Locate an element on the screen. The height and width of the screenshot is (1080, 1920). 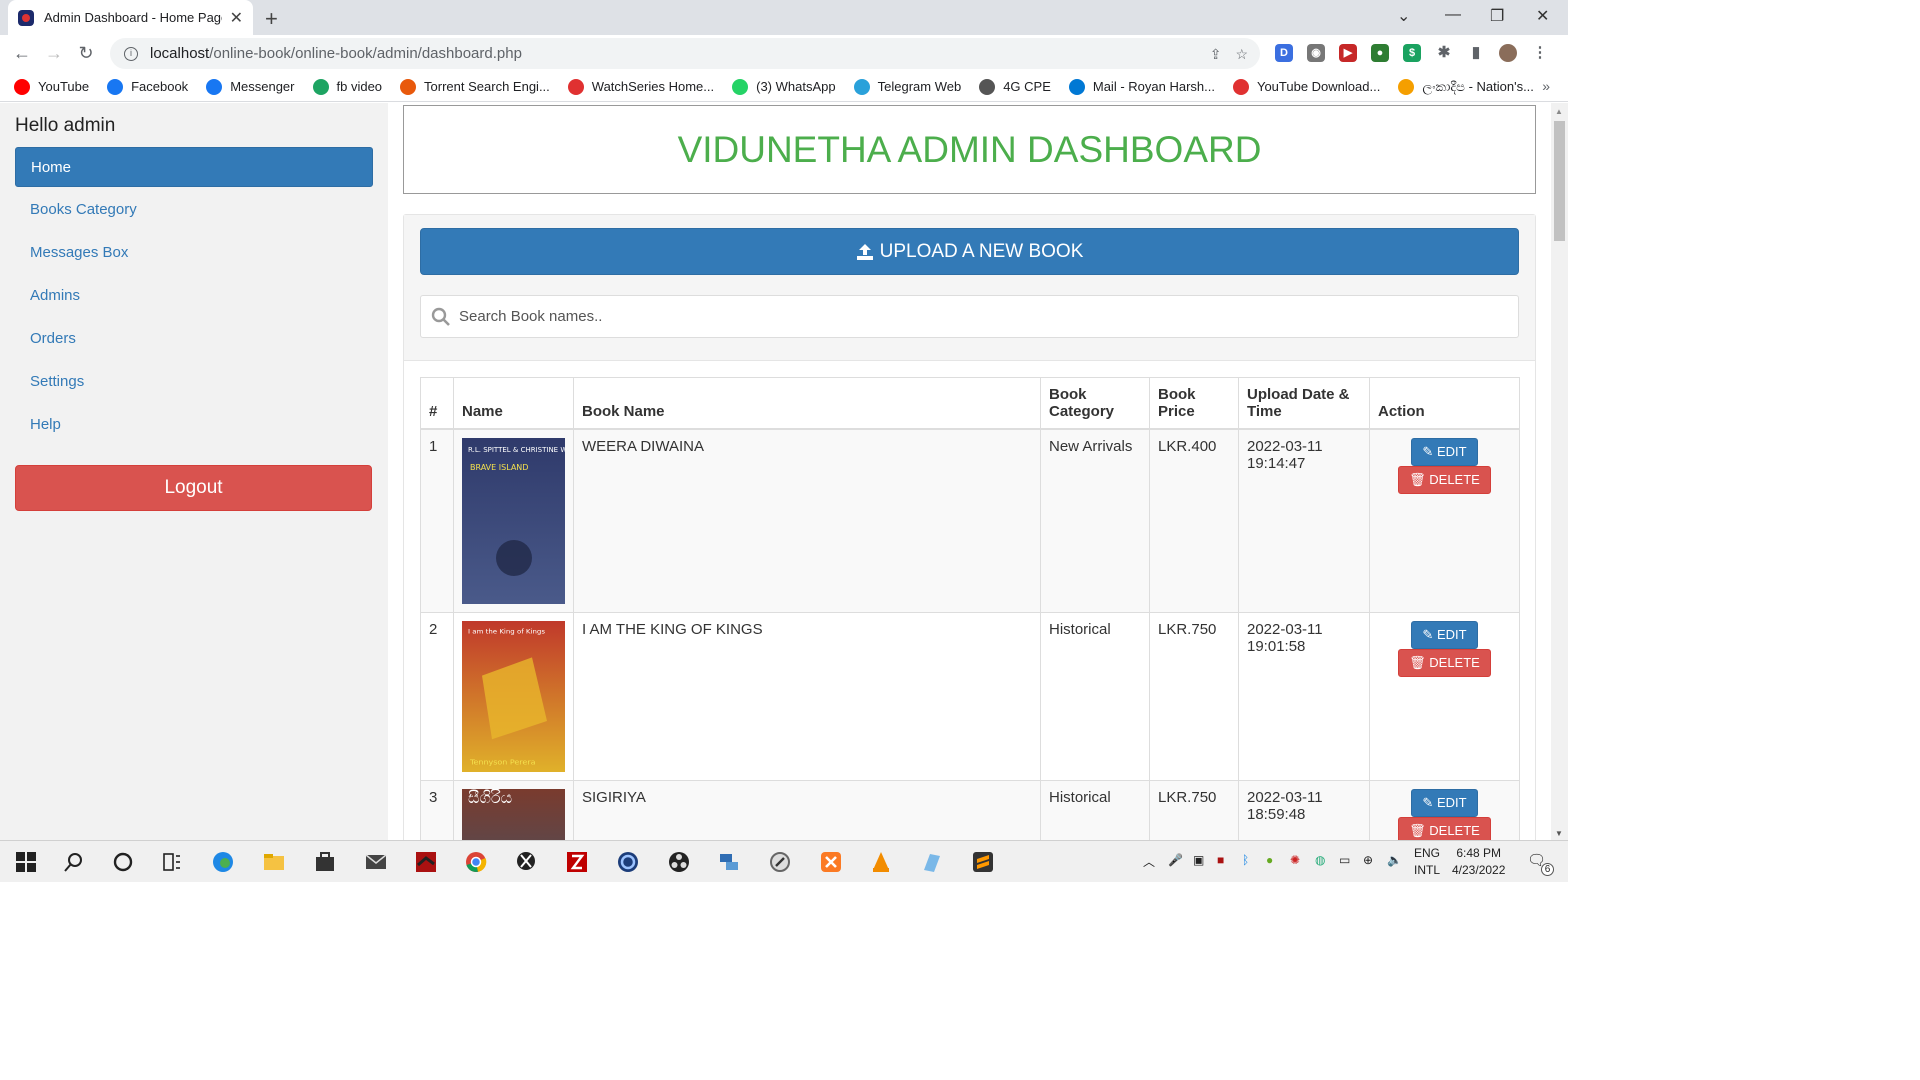
xampp-icon is located at coordinates (831, 862).